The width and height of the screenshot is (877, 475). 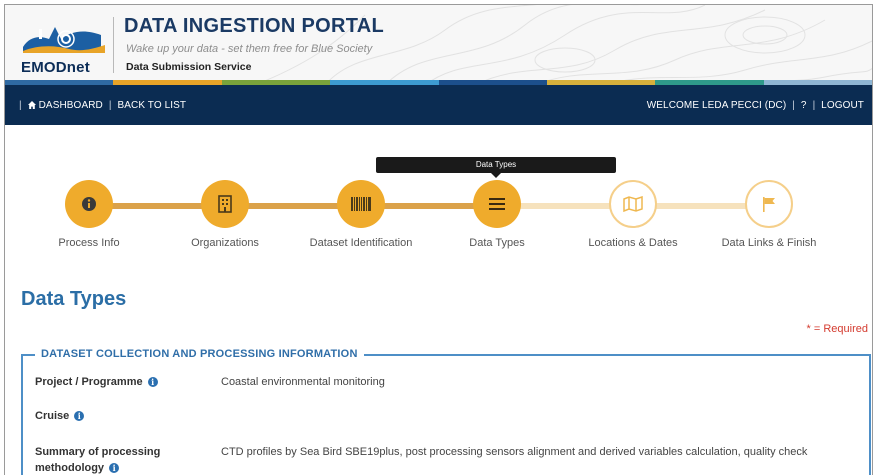 I want to click on field-label: Project / Programme i, so click(x=120, y=382).